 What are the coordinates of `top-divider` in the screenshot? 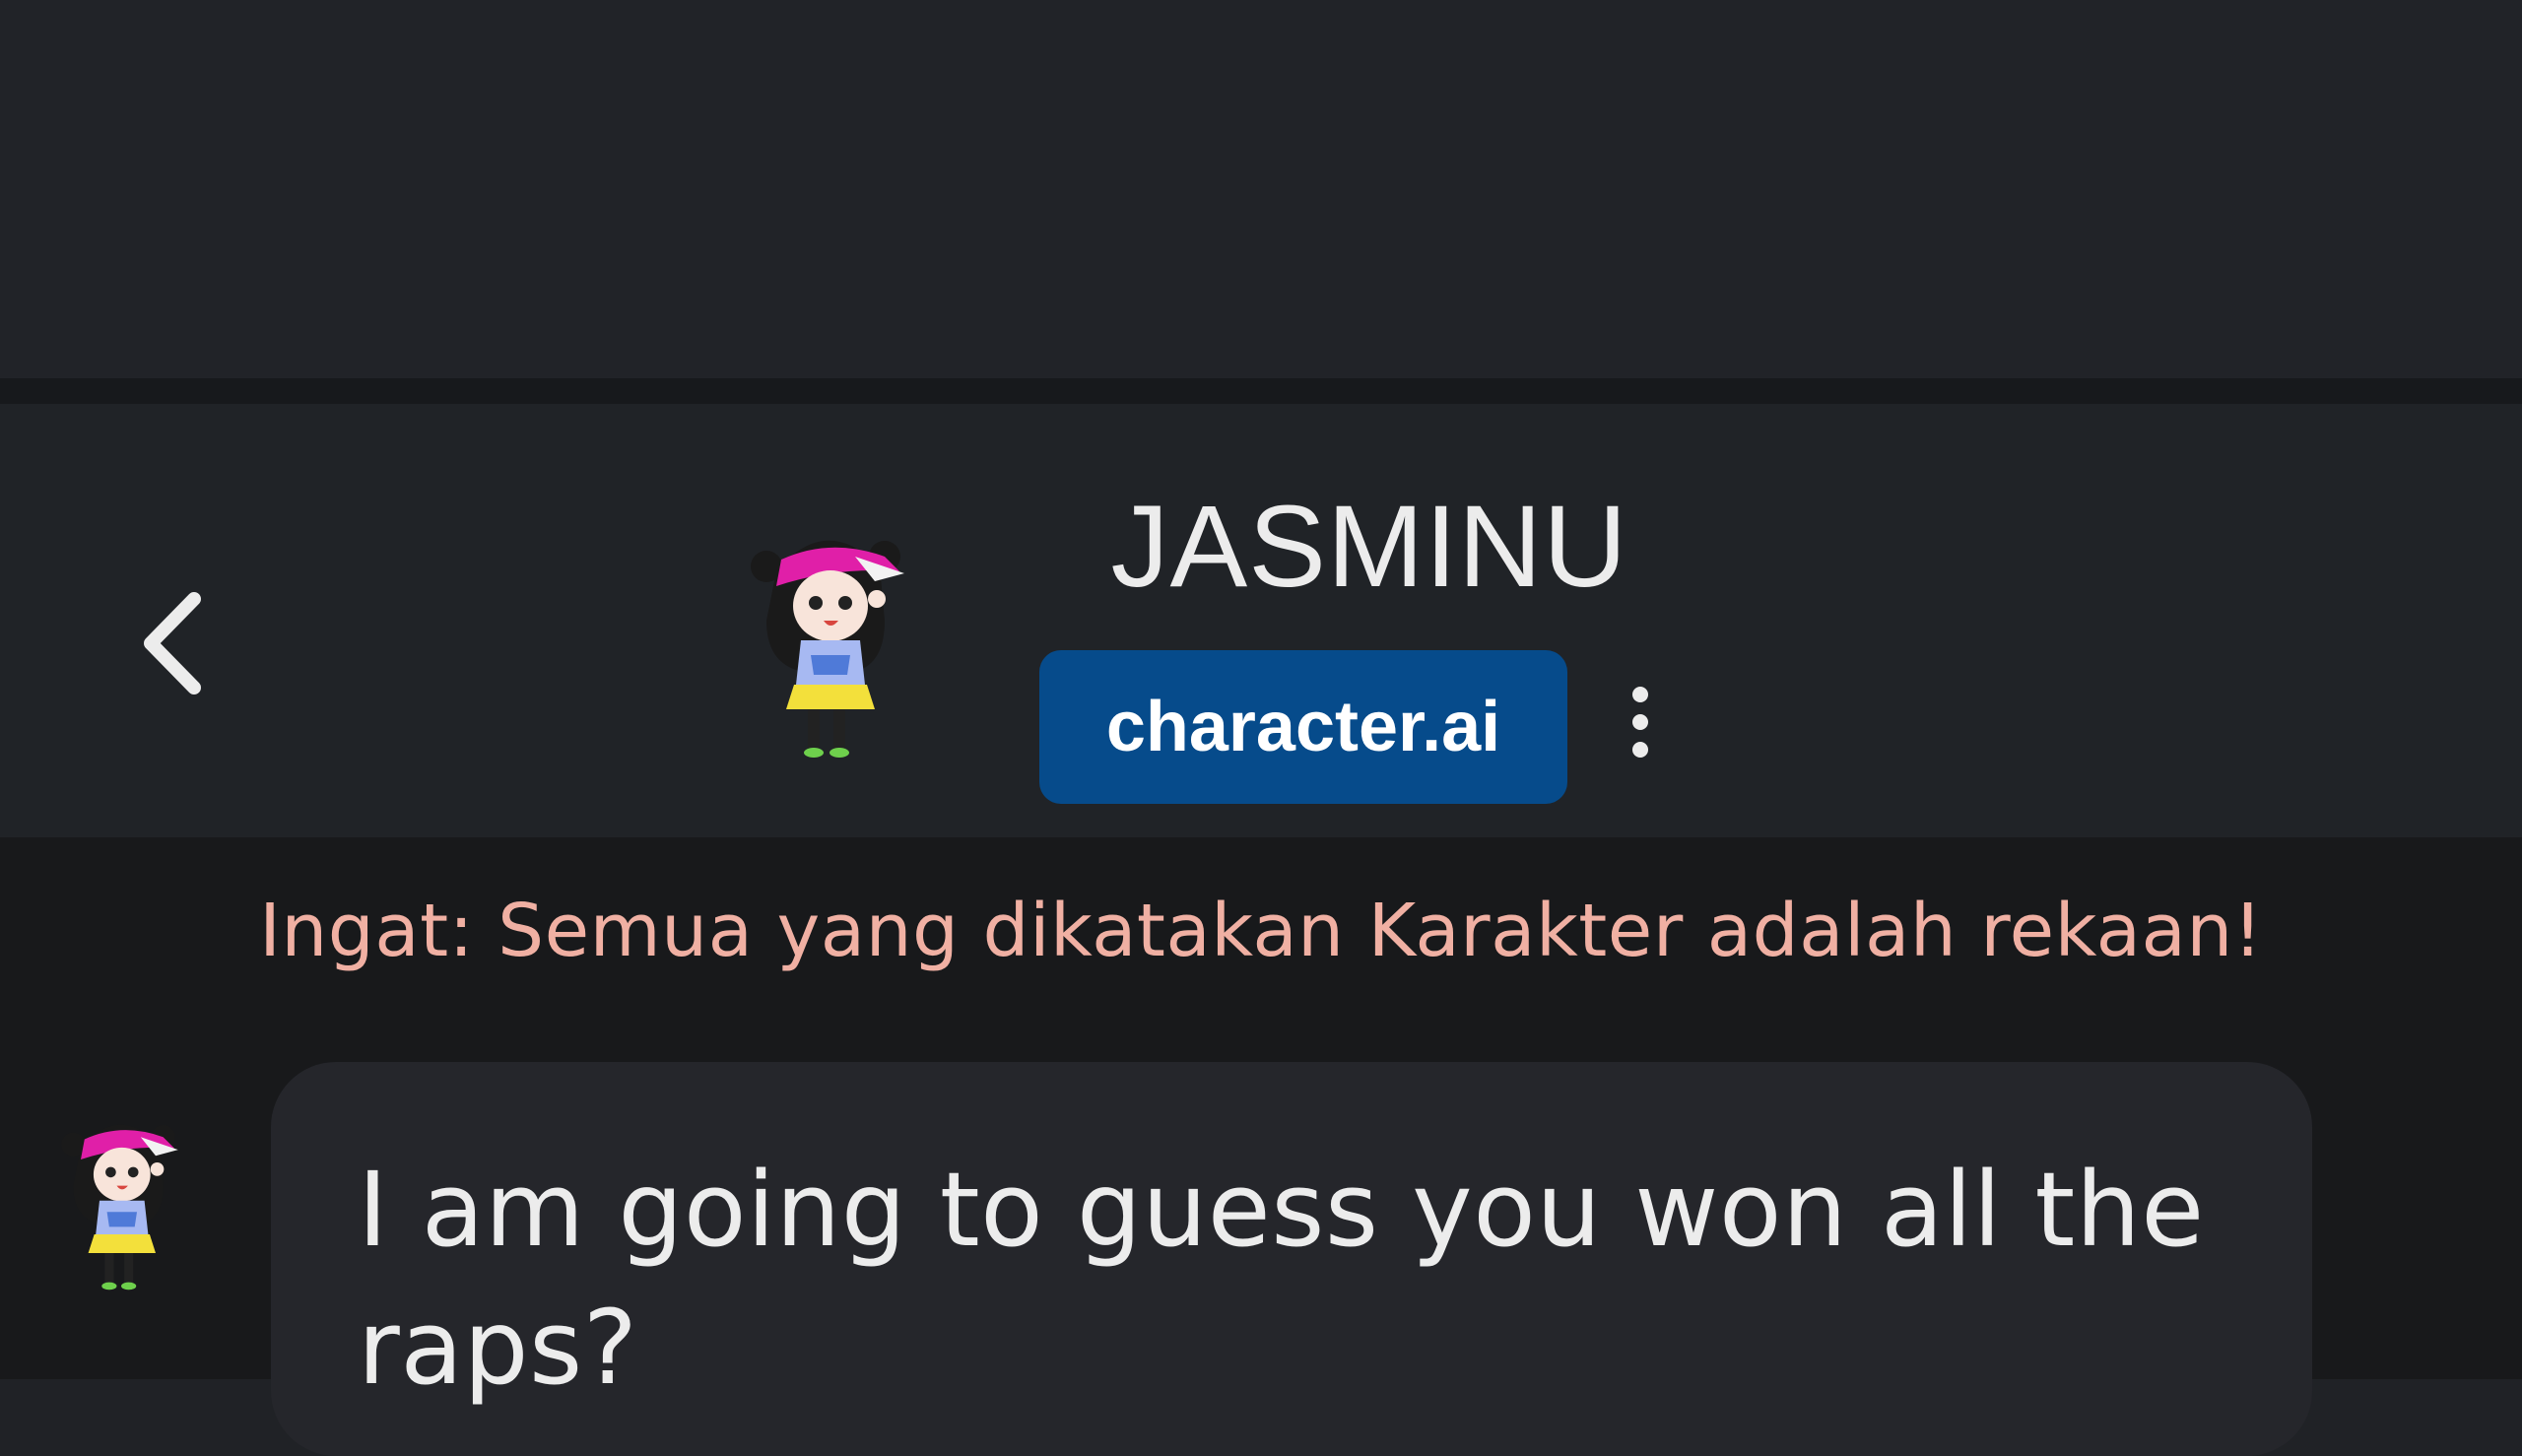 It's located at (1261, 391).